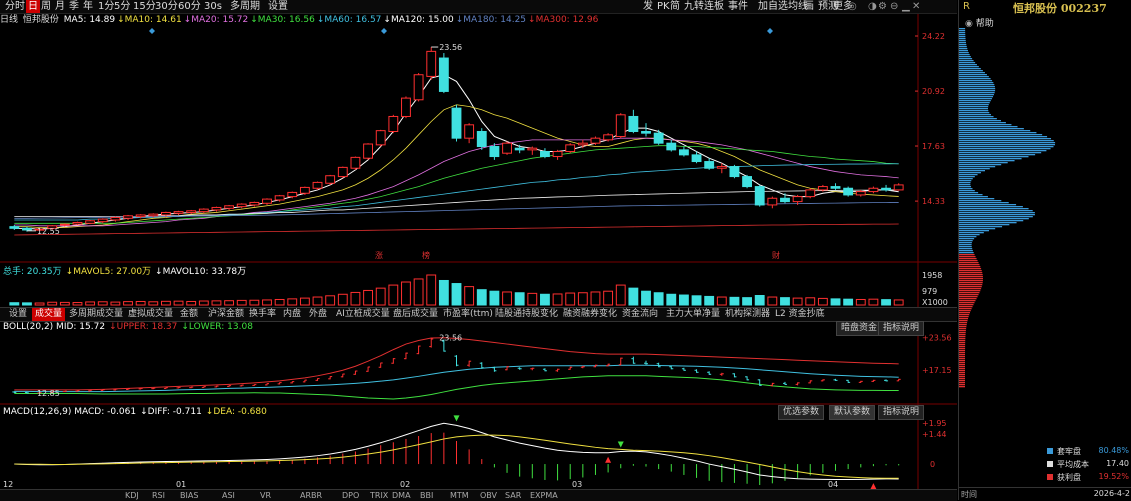 This screenshot has width=1131, height=501. I want to click on tab-2: 多周期成交量, so click(96, 314).